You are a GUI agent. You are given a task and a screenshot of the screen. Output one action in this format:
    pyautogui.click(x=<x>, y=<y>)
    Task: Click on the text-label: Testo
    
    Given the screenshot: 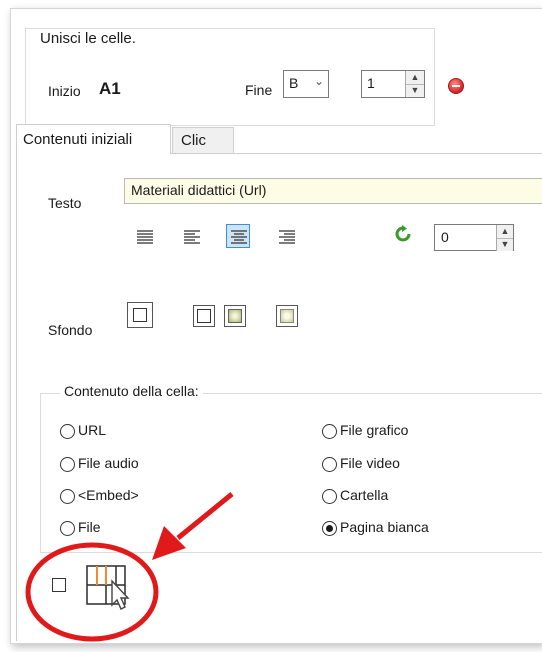 What is the action you would take?
    pyautogui.click(x=65, y=203)
    